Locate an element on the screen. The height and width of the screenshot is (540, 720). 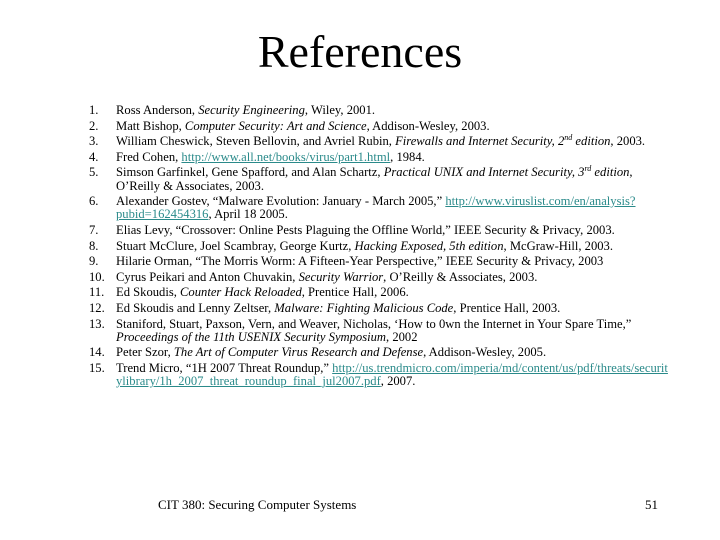
reference-title: Computer Security: Art and Science is located at coordinates (275, 125).